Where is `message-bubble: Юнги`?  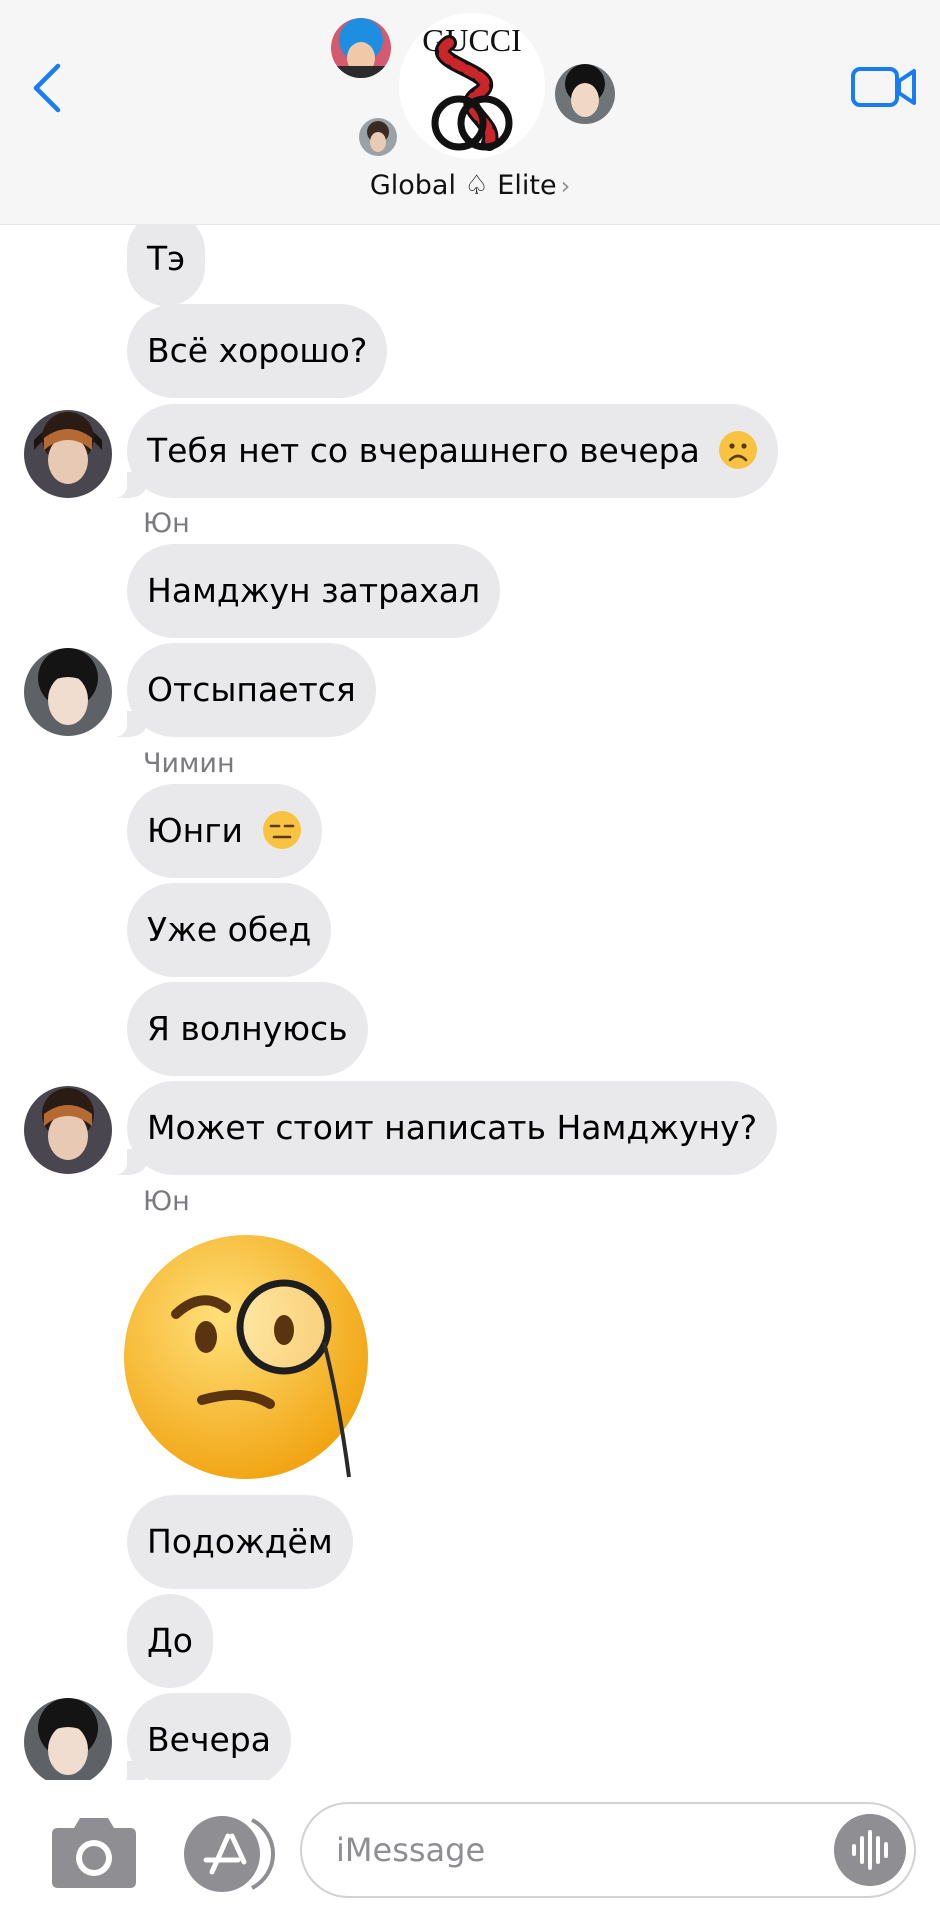
message-bubble: Юнги is located at coordinates (224, 831).